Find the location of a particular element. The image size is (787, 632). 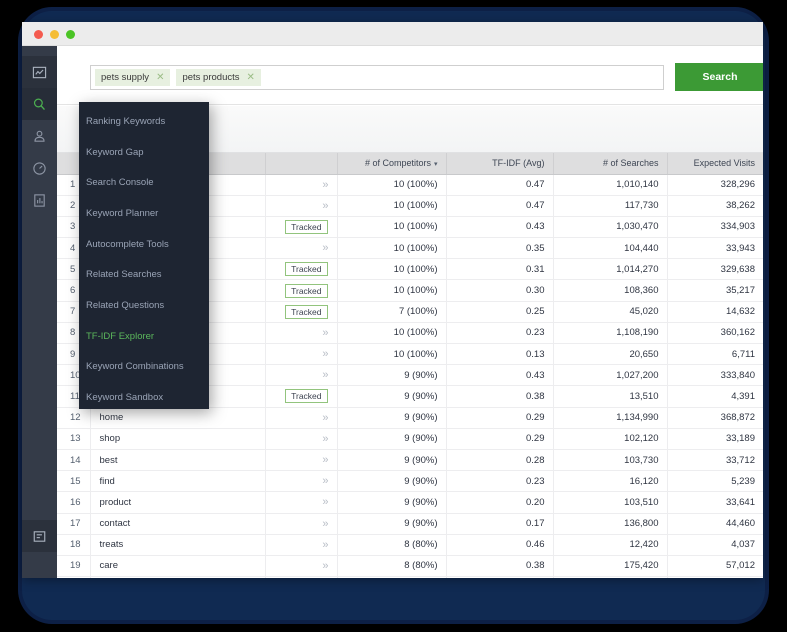

sidebar-item-notes is located at coordinates (39, 536).